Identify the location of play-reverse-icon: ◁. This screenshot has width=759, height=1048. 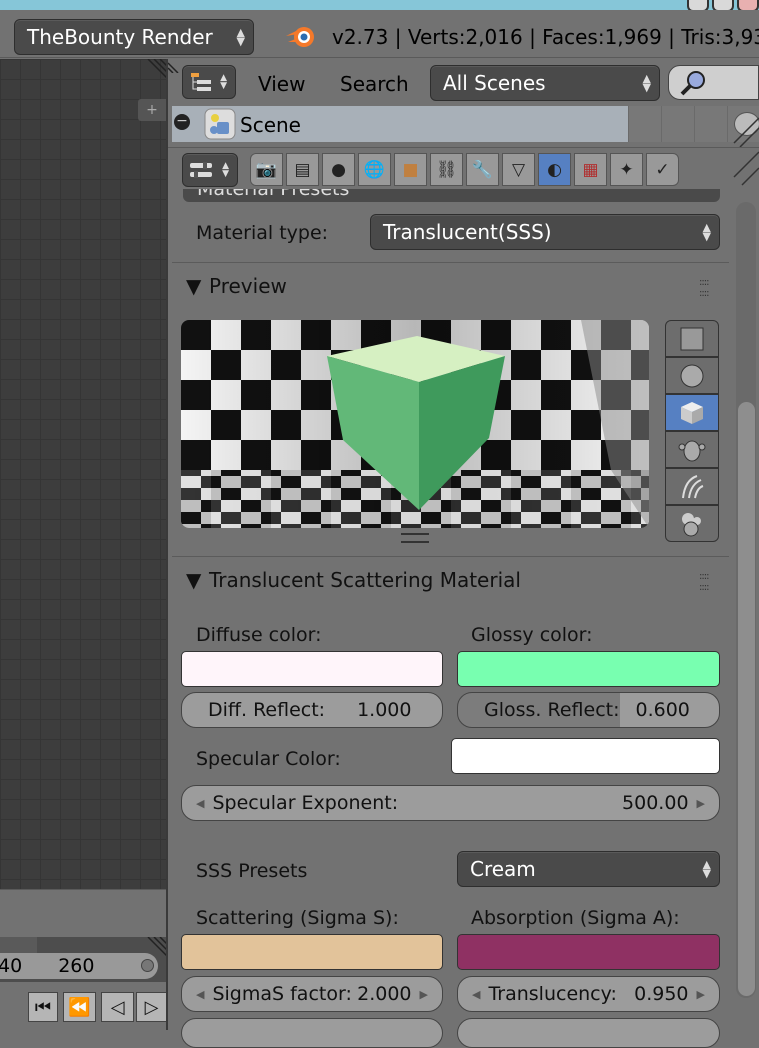
(117, 1007).